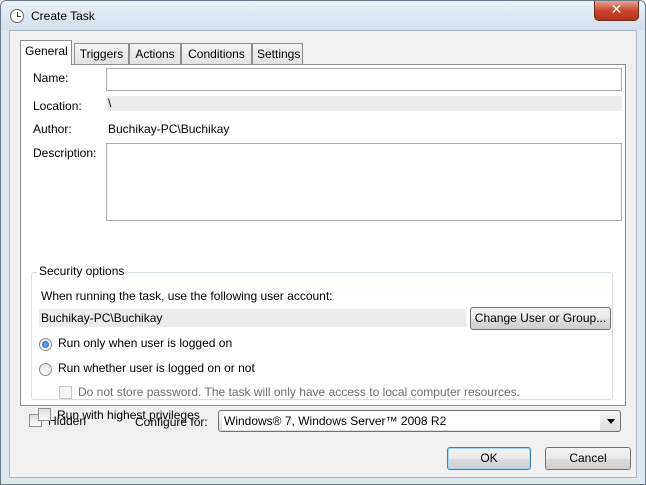  I want to click on radio-whether-logged-on, so click(45, 369).